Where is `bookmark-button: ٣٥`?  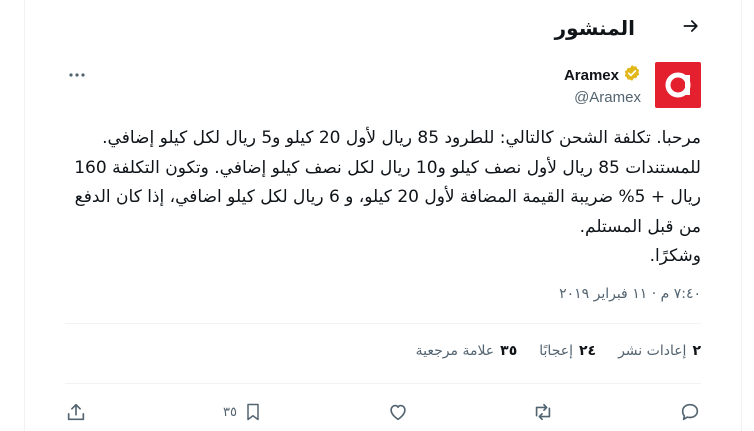 bookmark-button: ٣٥ is located at coordinates (243, 412).